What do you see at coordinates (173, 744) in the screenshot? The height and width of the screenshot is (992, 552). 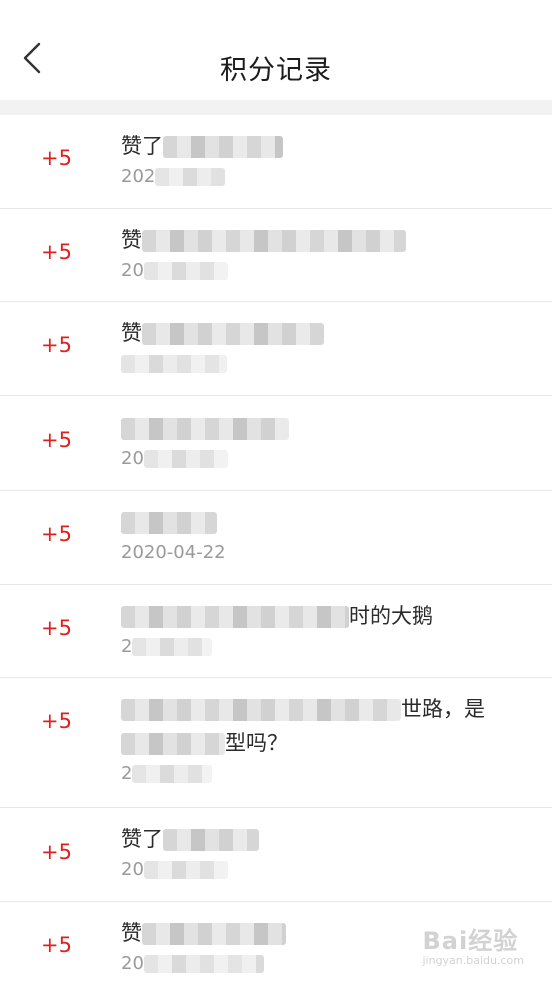 I see `redacted-title-line2` at bounding box center [173, 744].